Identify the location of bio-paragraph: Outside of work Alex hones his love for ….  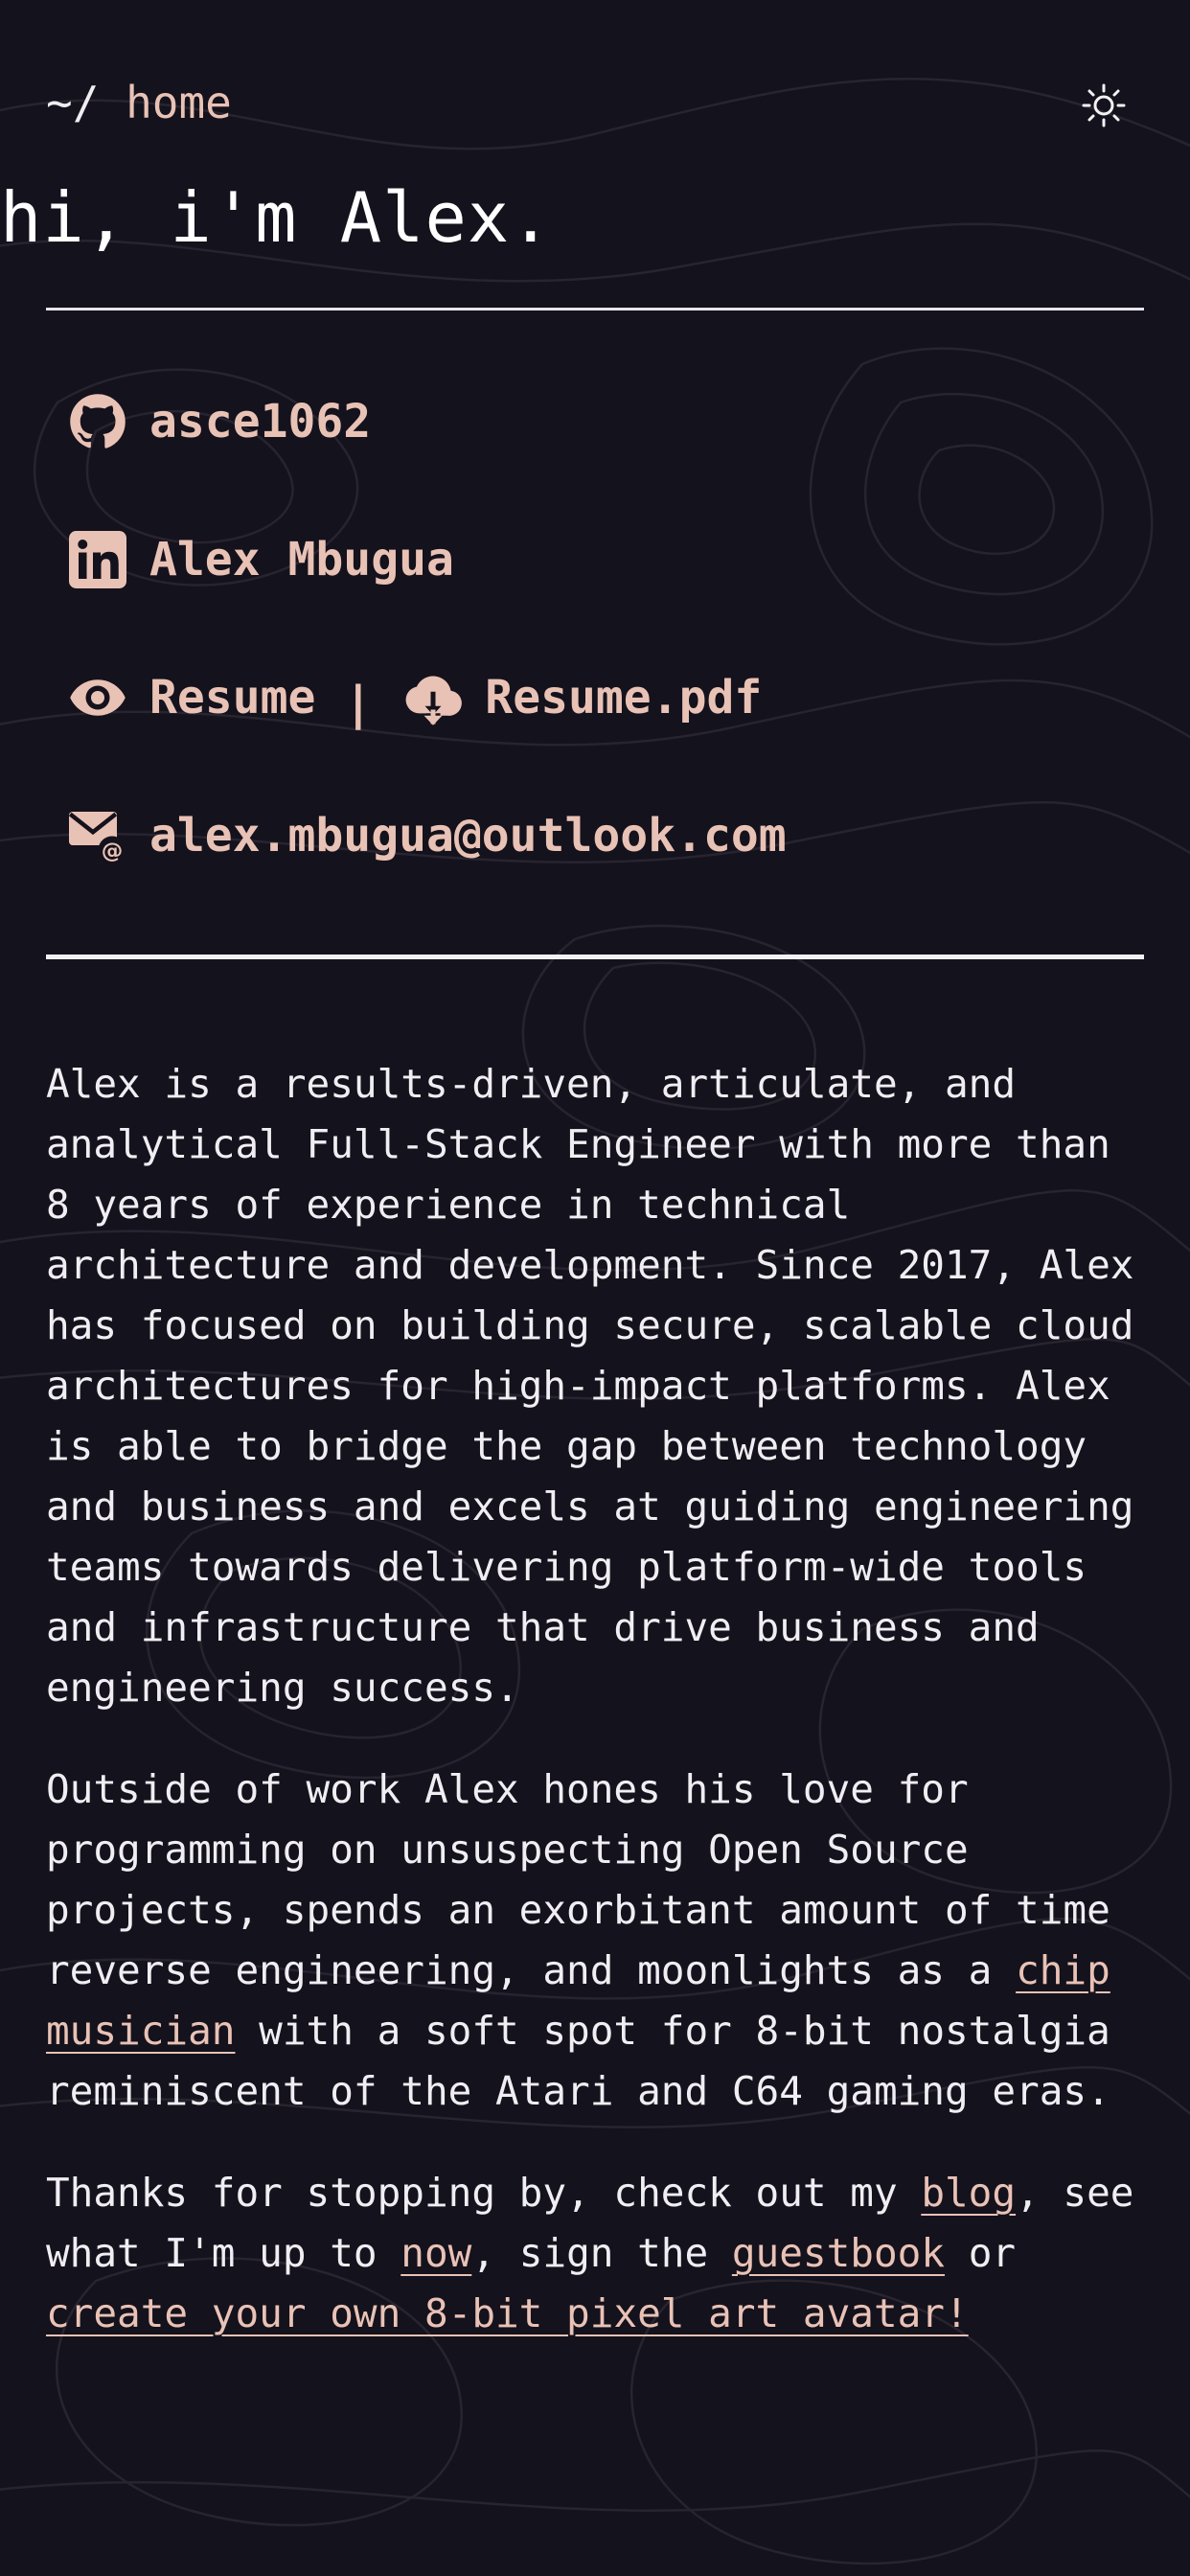
(602, 1941).